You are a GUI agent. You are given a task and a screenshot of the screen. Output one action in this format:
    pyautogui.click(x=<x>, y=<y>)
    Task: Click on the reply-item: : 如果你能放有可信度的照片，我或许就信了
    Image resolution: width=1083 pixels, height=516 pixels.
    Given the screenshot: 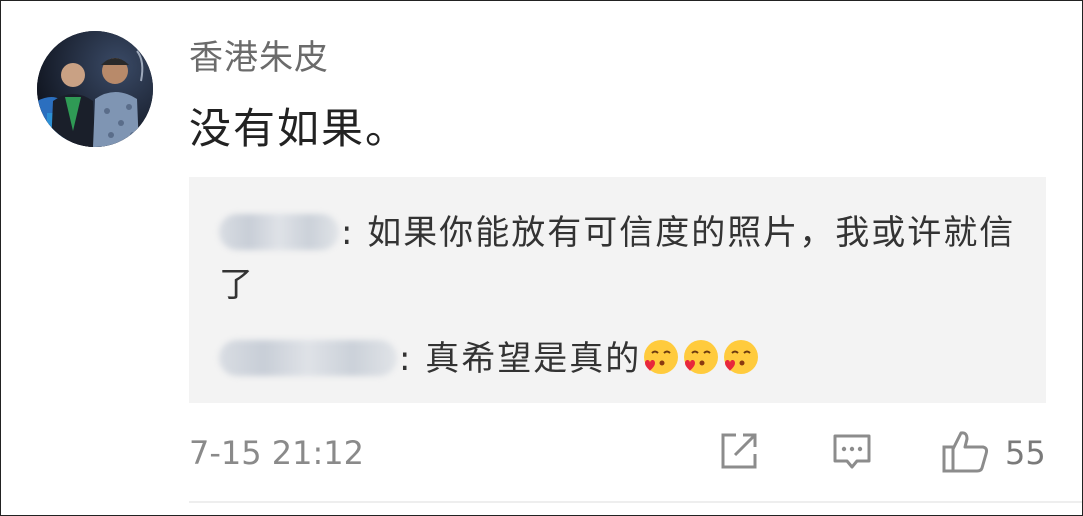 What is the action you would take?
    pyautogui.click(x=619, y=259)
    